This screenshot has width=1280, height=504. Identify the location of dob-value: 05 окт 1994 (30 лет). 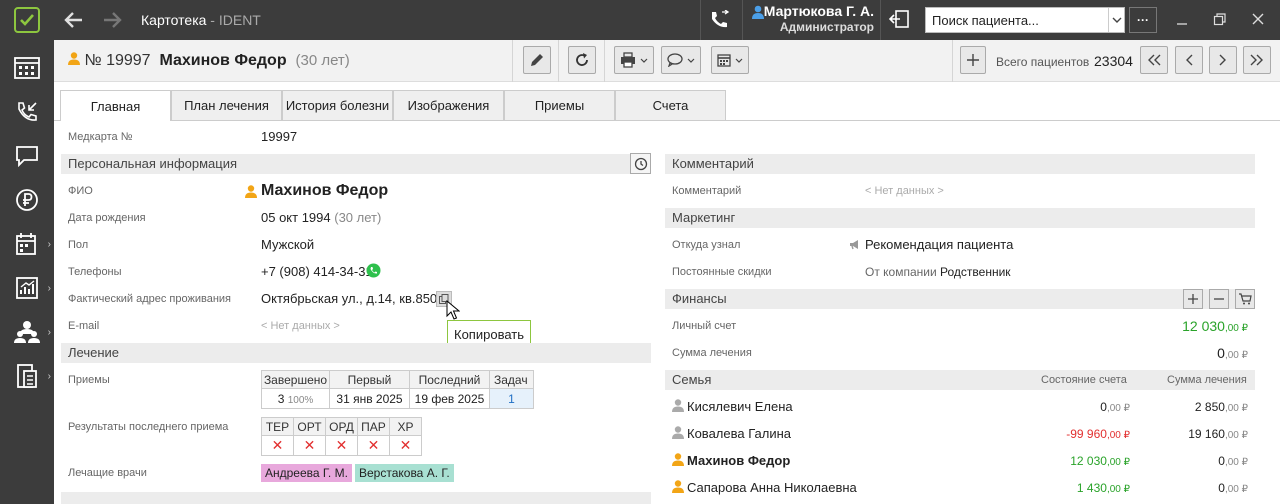
(321, 217).